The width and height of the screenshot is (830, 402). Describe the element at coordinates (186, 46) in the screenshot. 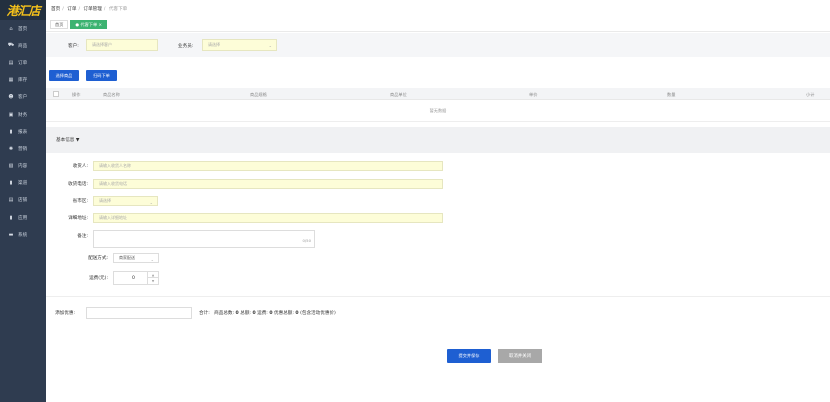

I see `salesman-label: 业务员:` at that location.